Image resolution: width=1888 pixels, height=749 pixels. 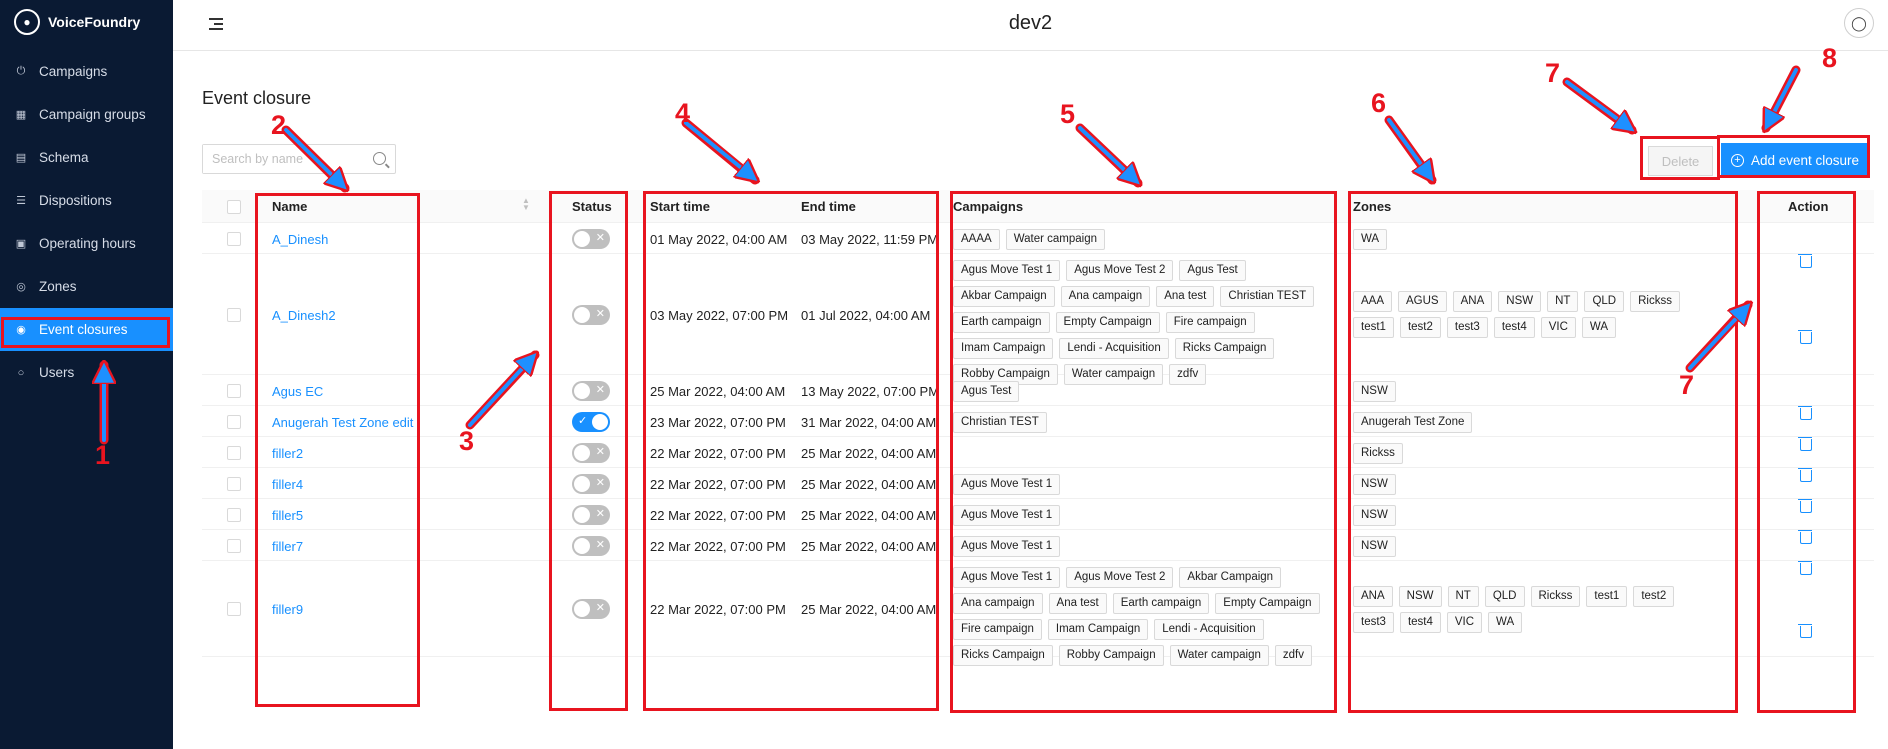 What do you see at coordinates (103, 455) in the screenshot?
I see `annotation-number-1: 1` at bounding box center [103, 455].